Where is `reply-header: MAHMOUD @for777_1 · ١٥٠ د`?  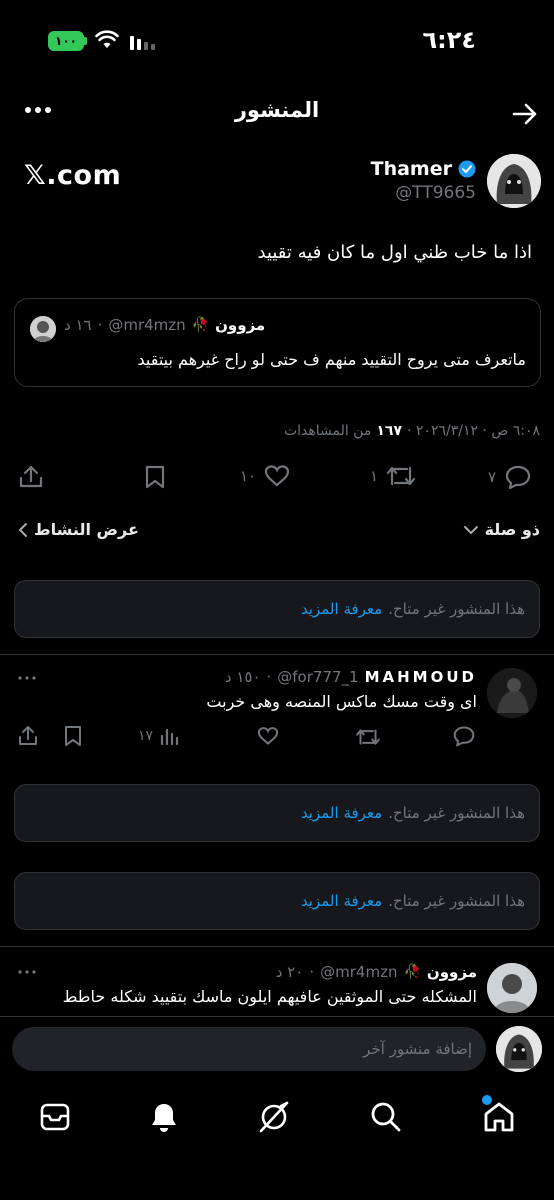 reply-header: MAHMOUD @for777_1 · ١٥٠ د is located at coordinates (350, 677).